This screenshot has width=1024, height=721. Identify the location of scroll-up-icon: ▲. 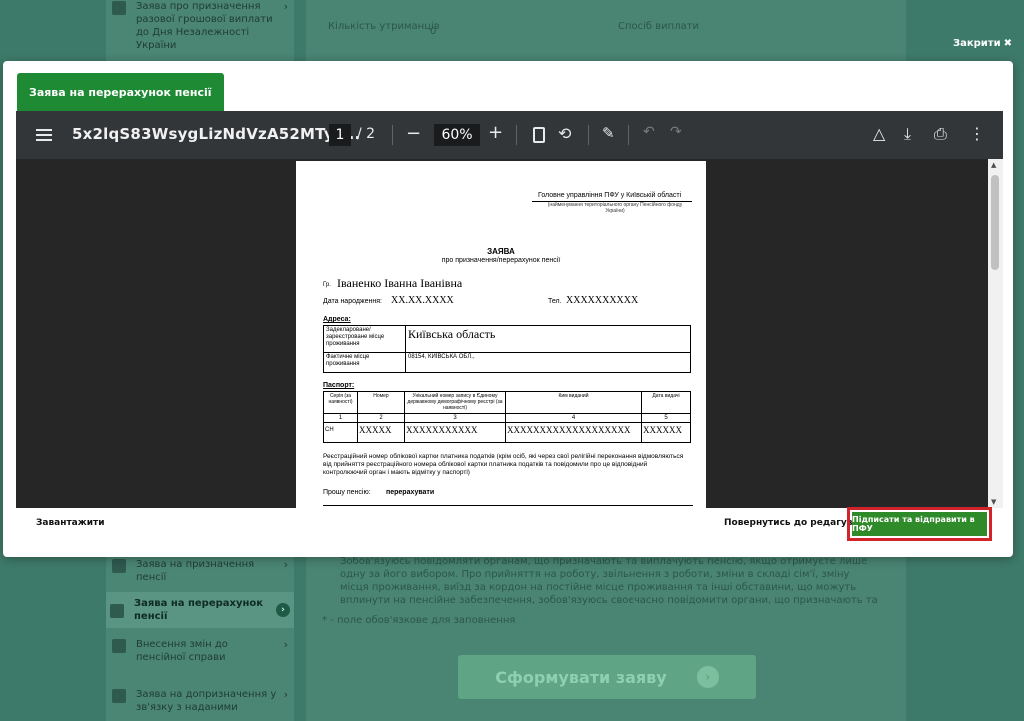
(993, 165).